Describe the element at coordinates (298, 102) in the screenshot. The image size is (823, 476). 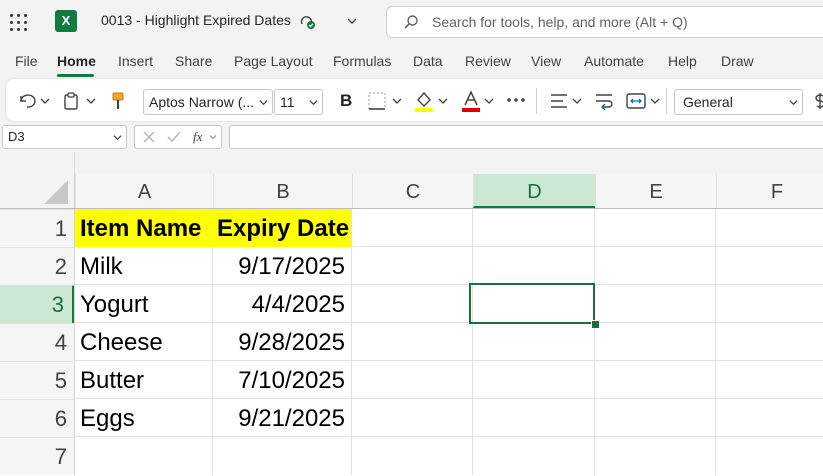
I see `font-size-select: 11` at that location.